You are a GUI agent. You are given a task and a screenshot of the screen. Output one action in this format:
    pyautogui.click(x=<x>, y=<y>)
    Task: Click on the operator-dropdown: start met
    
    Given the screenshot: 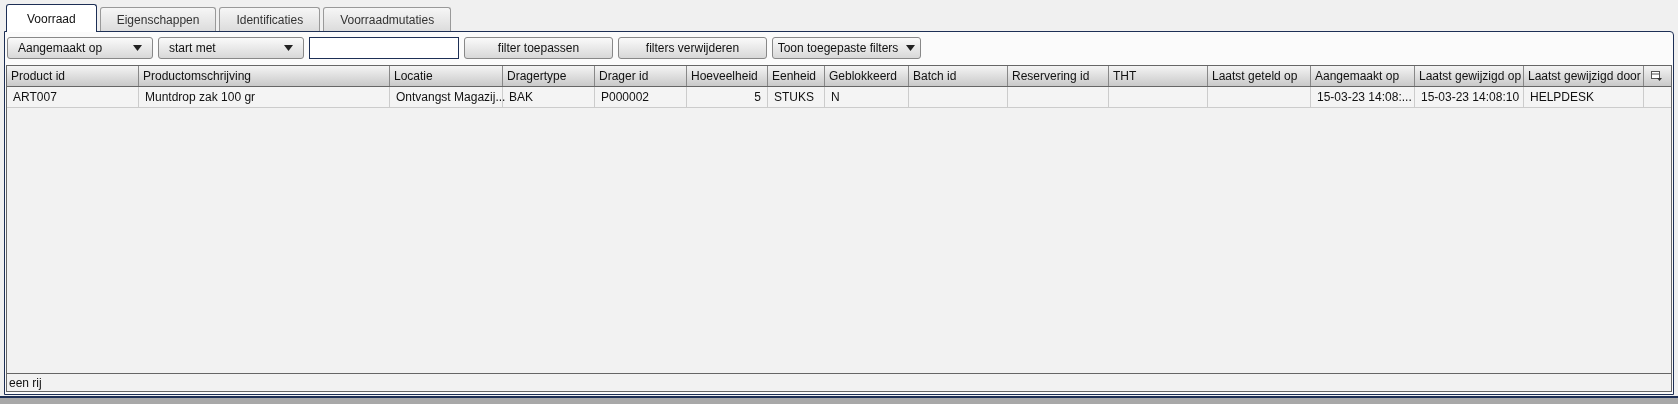 What is the action you would take?
    pyautogui.click(x=231, y=48)
    